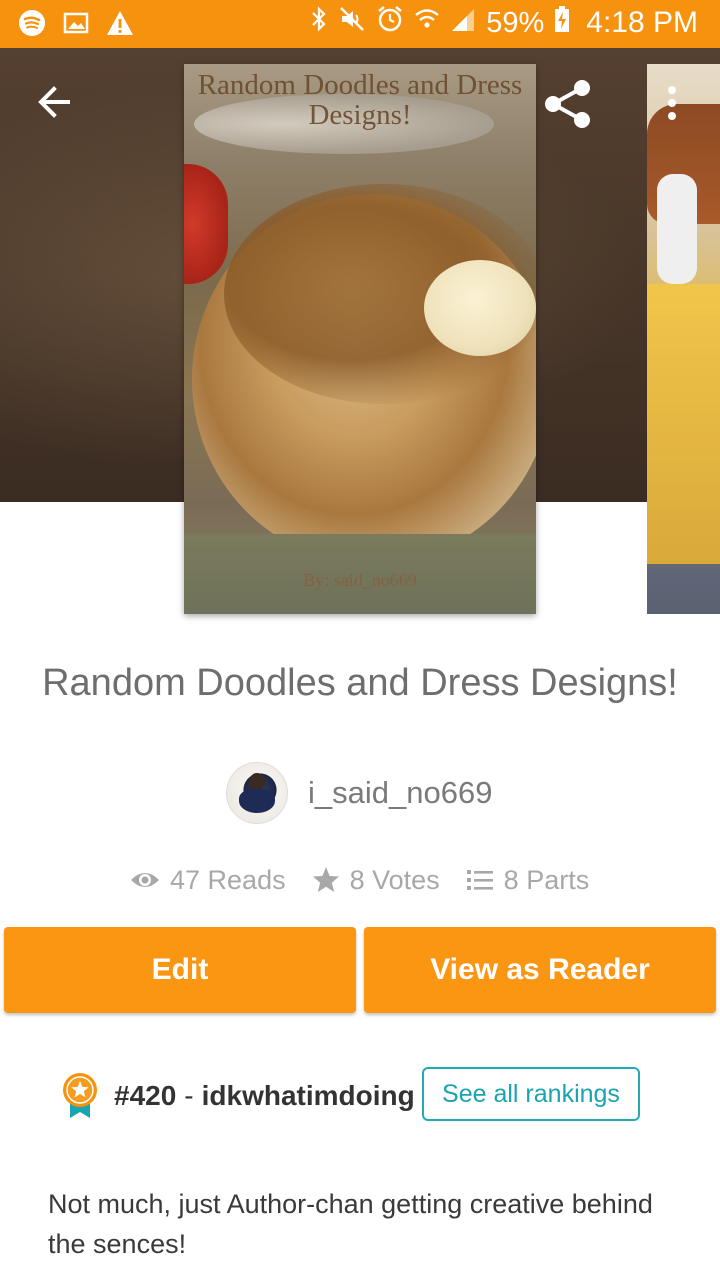 This screenshot has height=1280, width=720. What do you see at coordinates (390, 23) in the screenshot?
I see `alarm-icon` at bounding box center [390, 23].